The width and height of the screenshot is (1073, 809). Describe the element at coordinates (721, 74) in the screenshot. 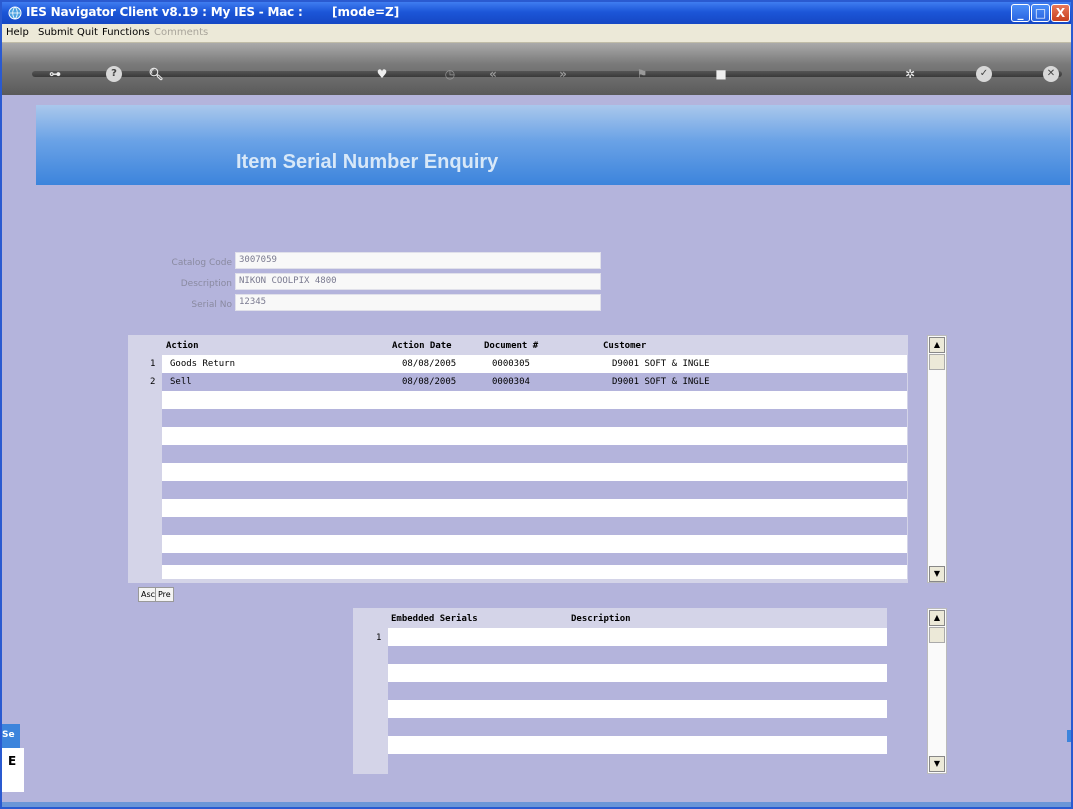

I see `stop-icon: ■` at that location.